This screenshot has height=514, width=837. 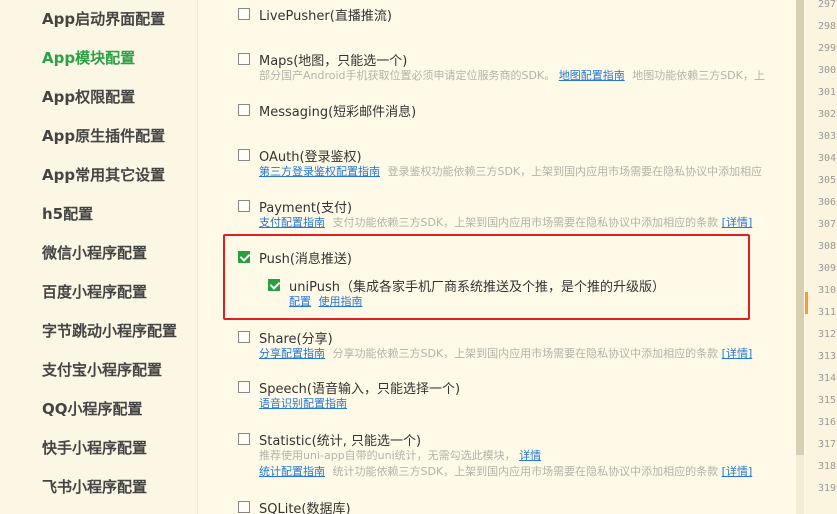 I want to click on statistic-checkbox, so click(x=244, y=439).